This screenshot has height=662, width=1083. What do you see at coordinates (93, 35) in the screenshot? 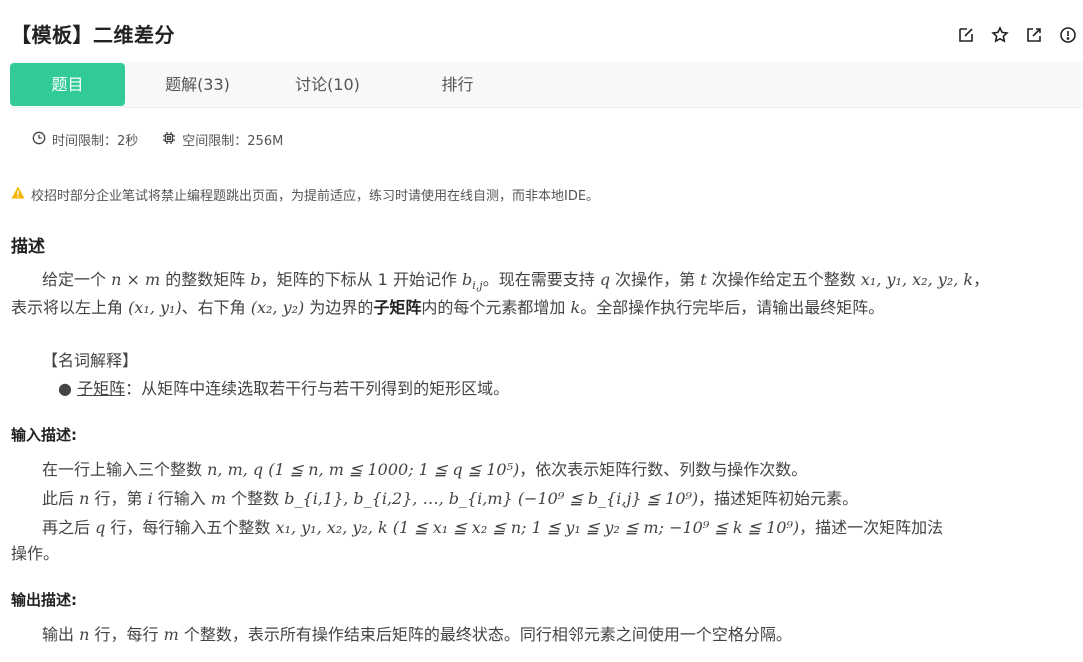
I see `page-title: 【模板】二维差分` at bounding box center [93, 35].